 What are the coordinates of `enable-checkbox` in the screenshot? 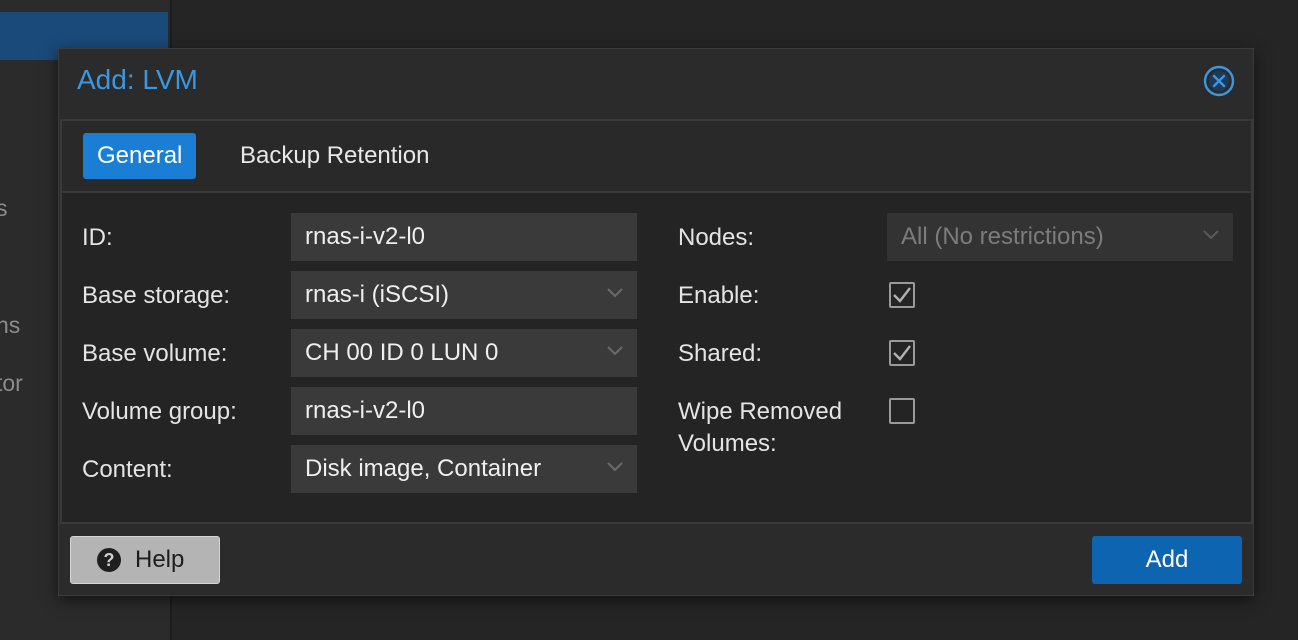 It's located at (902, 295).